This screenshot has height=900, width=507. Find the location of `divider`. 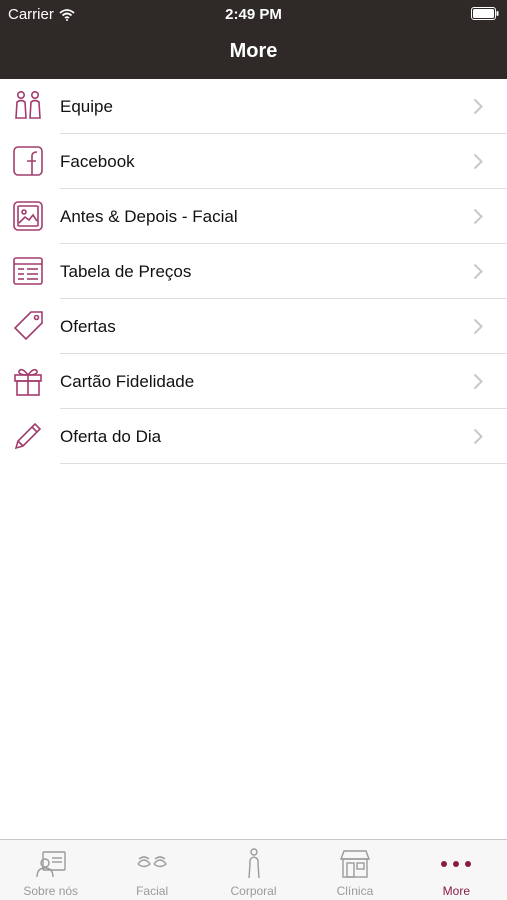

divider is located at coordinates (283, 463).